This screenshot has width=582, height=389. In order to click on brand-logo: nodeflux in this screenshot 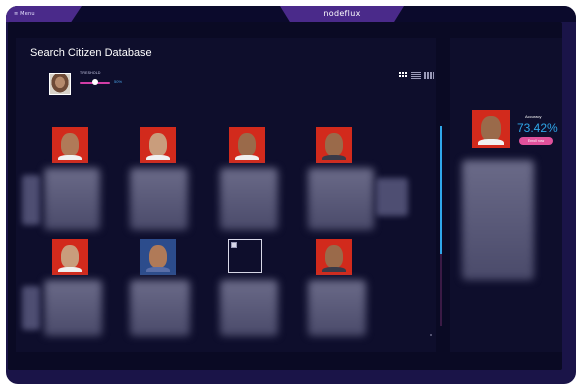, I will do `click(342, 14)`.